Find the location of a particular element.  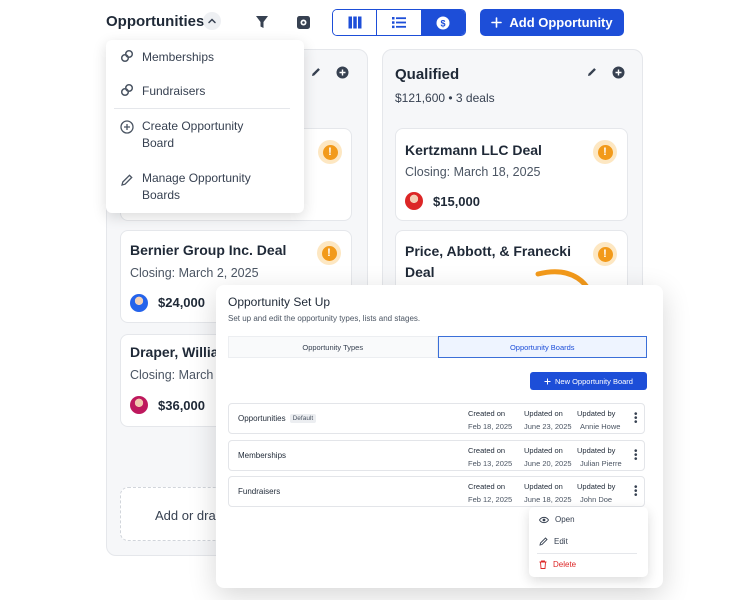

created-date: Feb 13, 2025 is located at coordinates (490, 463).